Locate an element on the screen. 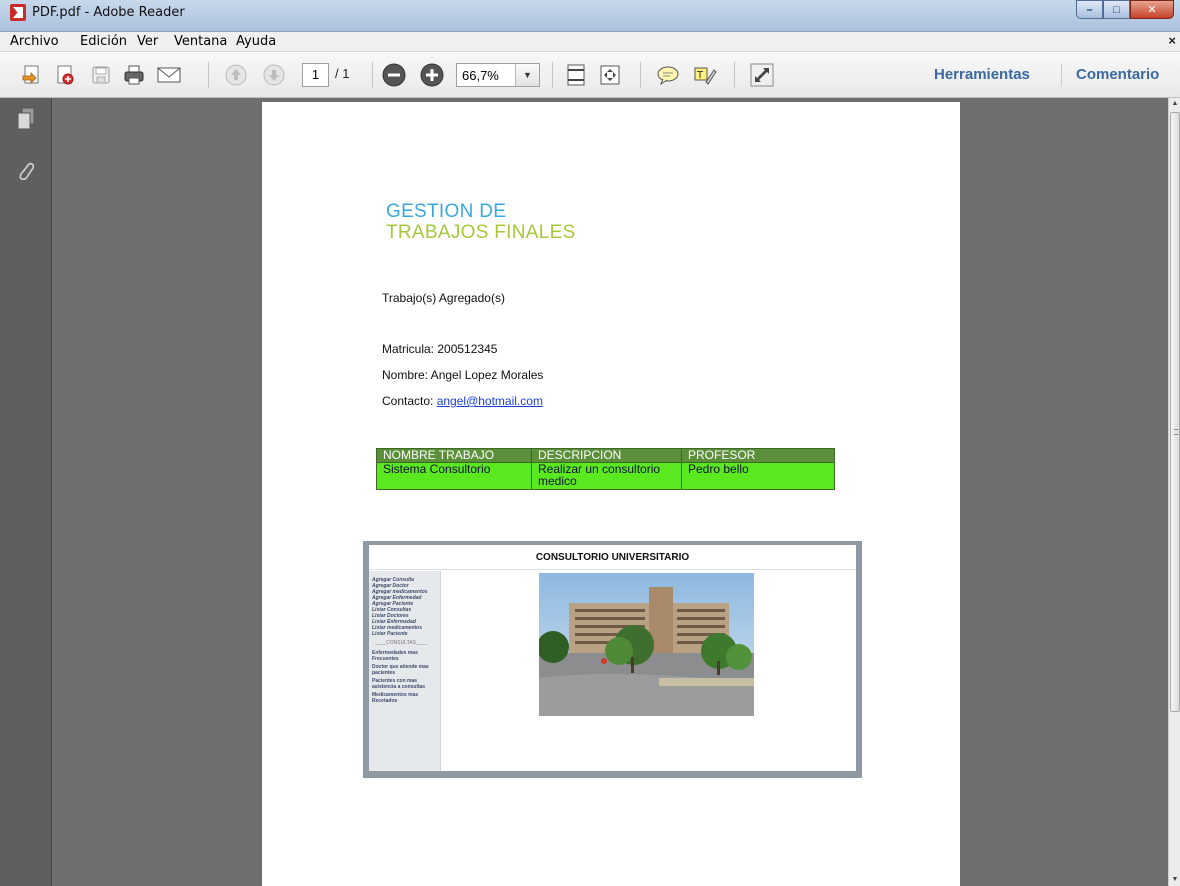  scroll-up-icon: ▲ is located at coordinates (1174, 104).